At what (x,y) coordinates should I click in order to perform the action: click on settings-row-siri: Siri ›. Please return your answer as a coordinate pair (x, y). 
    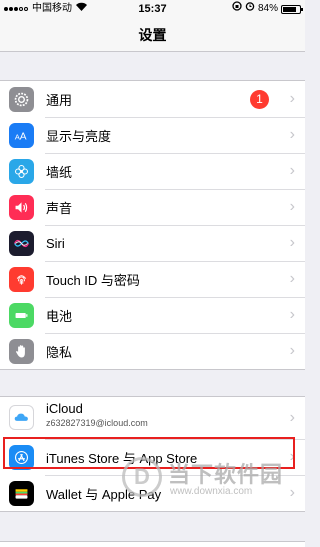
    Looking at the image, I should click on (152, 243).